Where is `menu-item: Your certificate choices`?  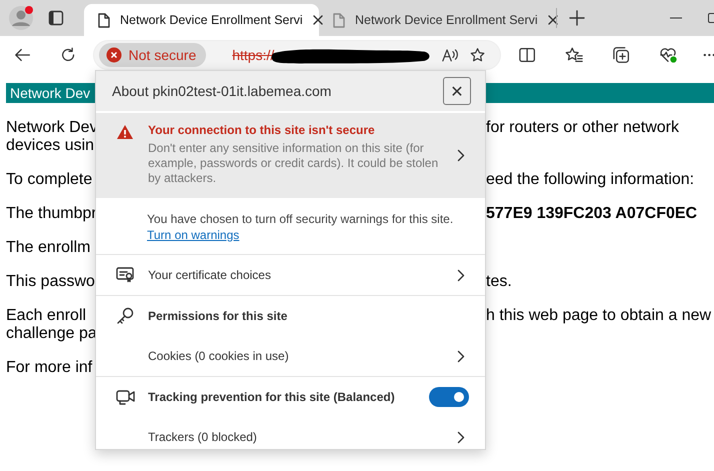
menu-item: Your certificate choices is located at coordinates (290, 275).